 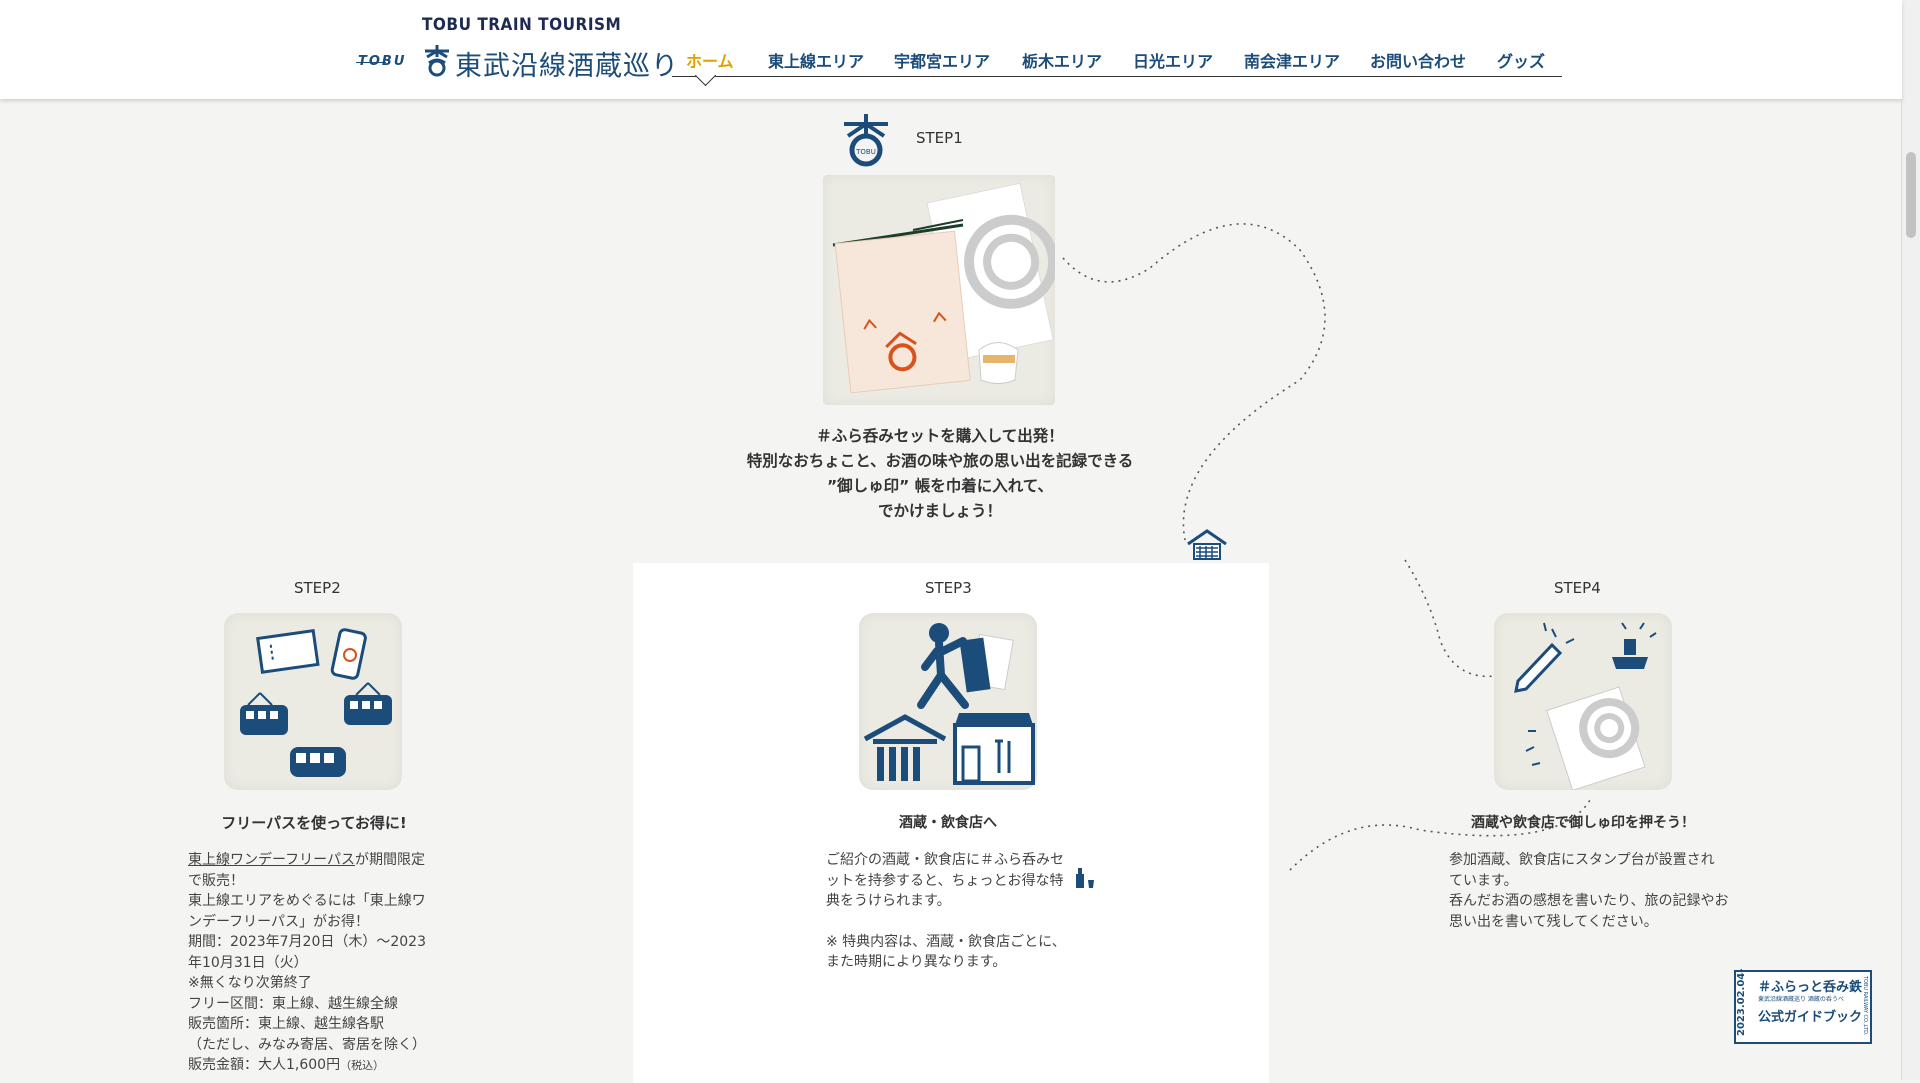 I want to click on svg-text: TOBU, so click(x=865, y=152).